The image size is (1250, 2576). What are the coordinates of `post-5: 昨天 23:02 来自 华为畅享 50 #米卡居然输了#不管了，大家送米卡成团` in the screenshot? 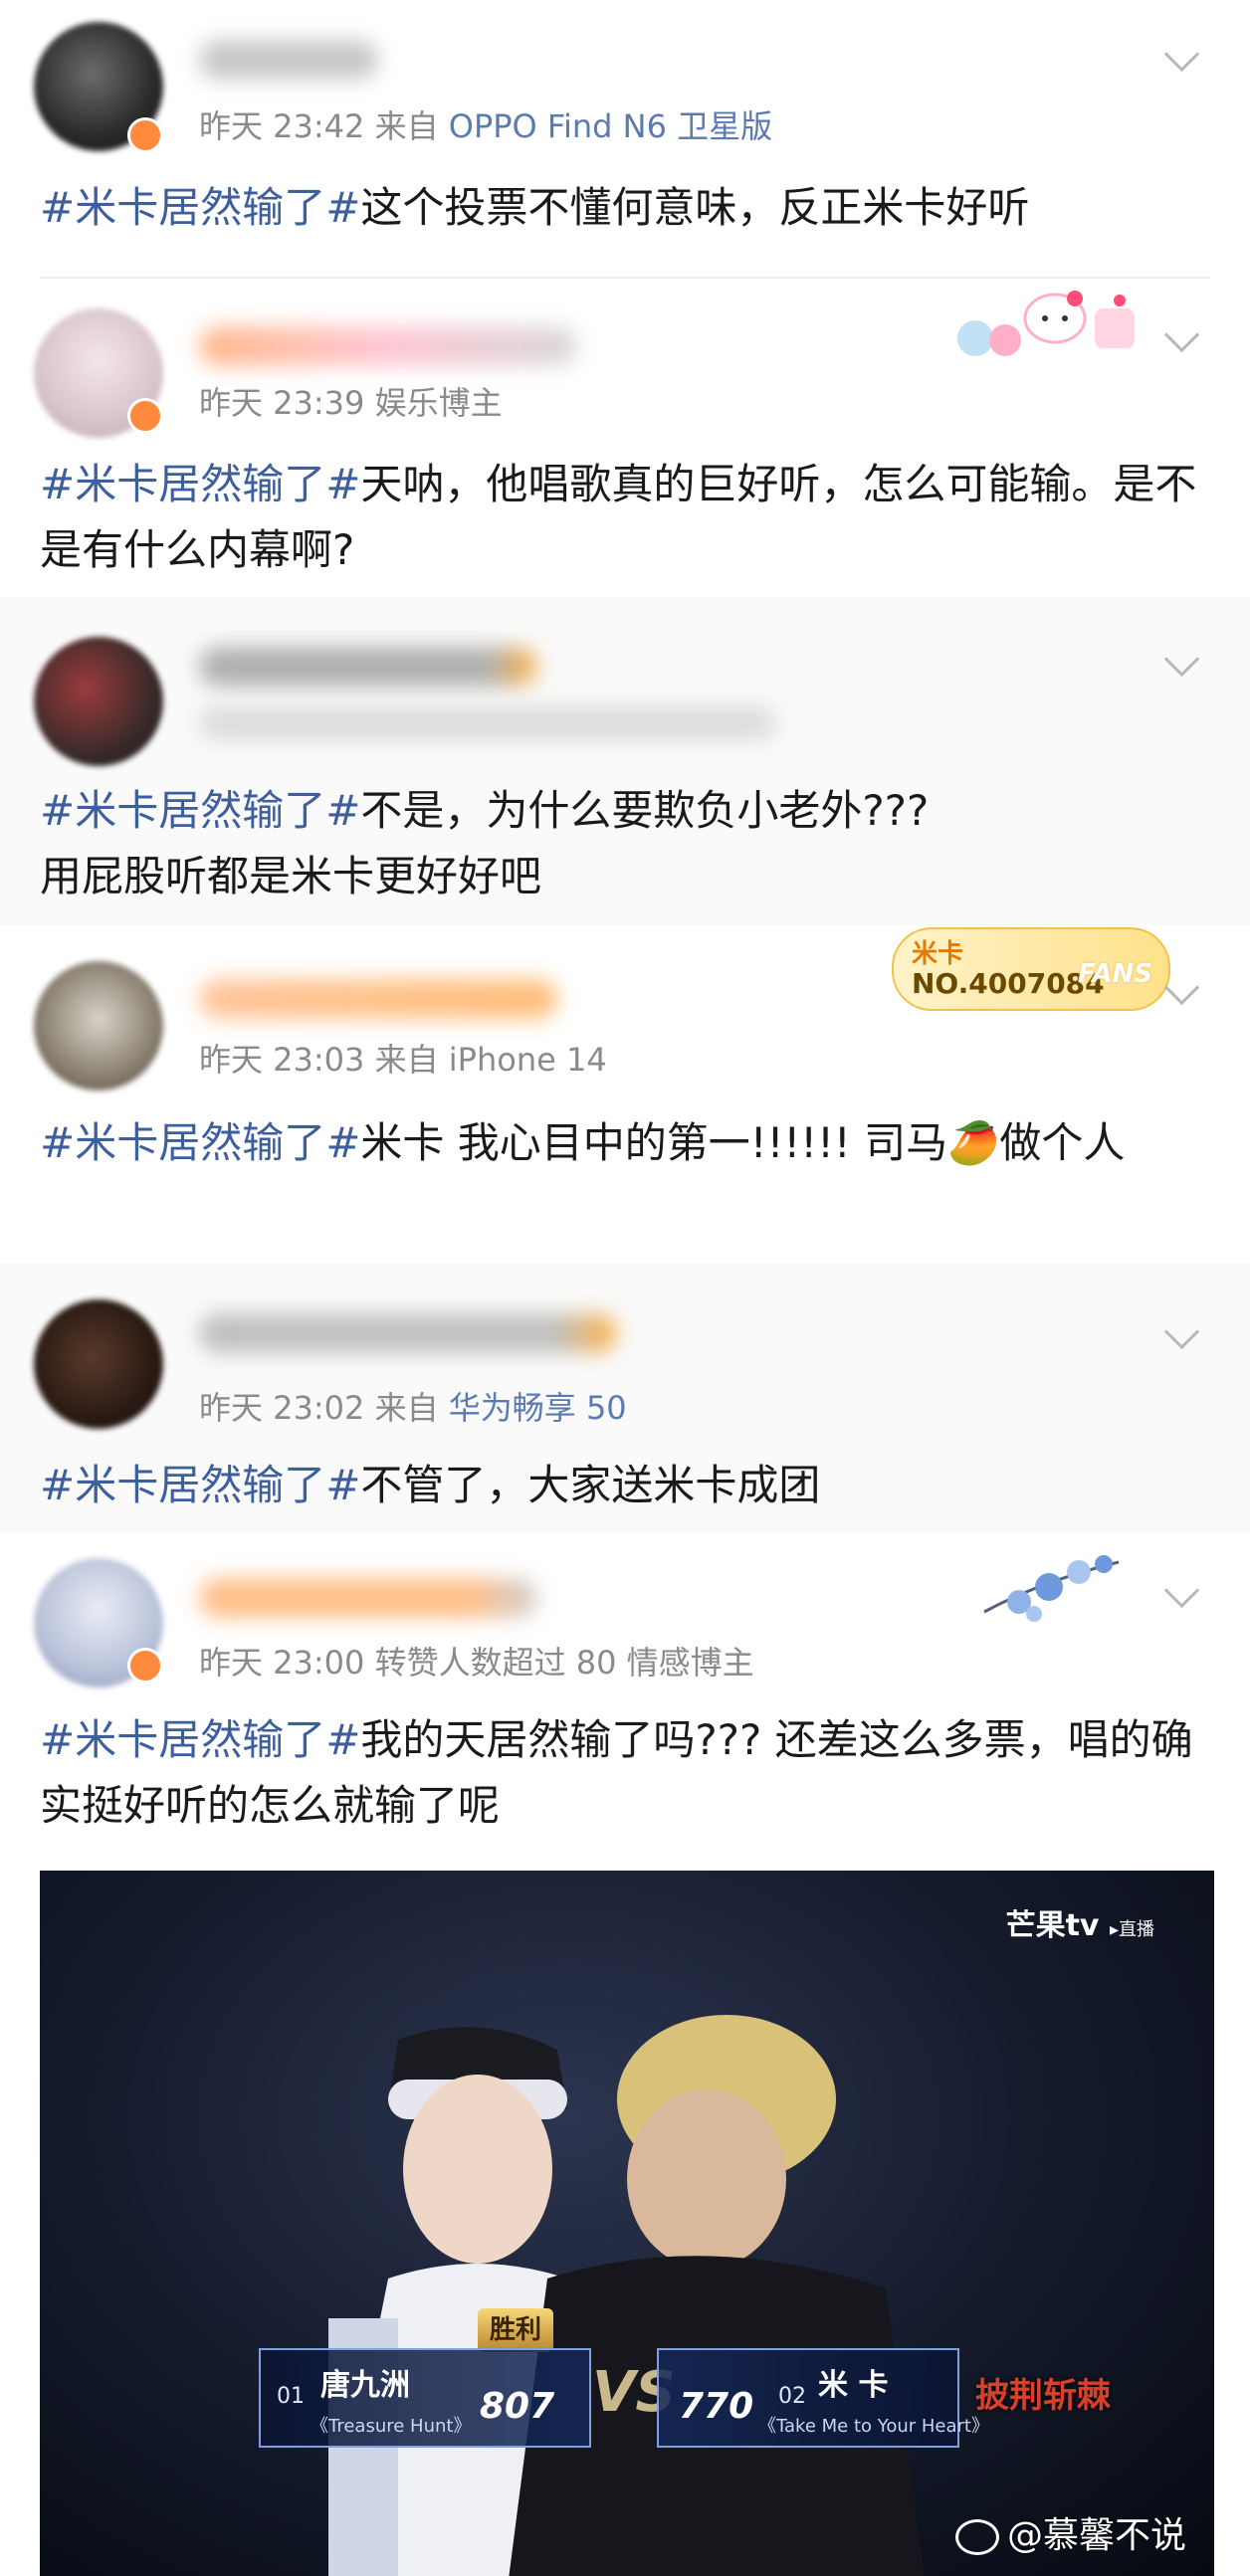 It's located at (625, 1398).